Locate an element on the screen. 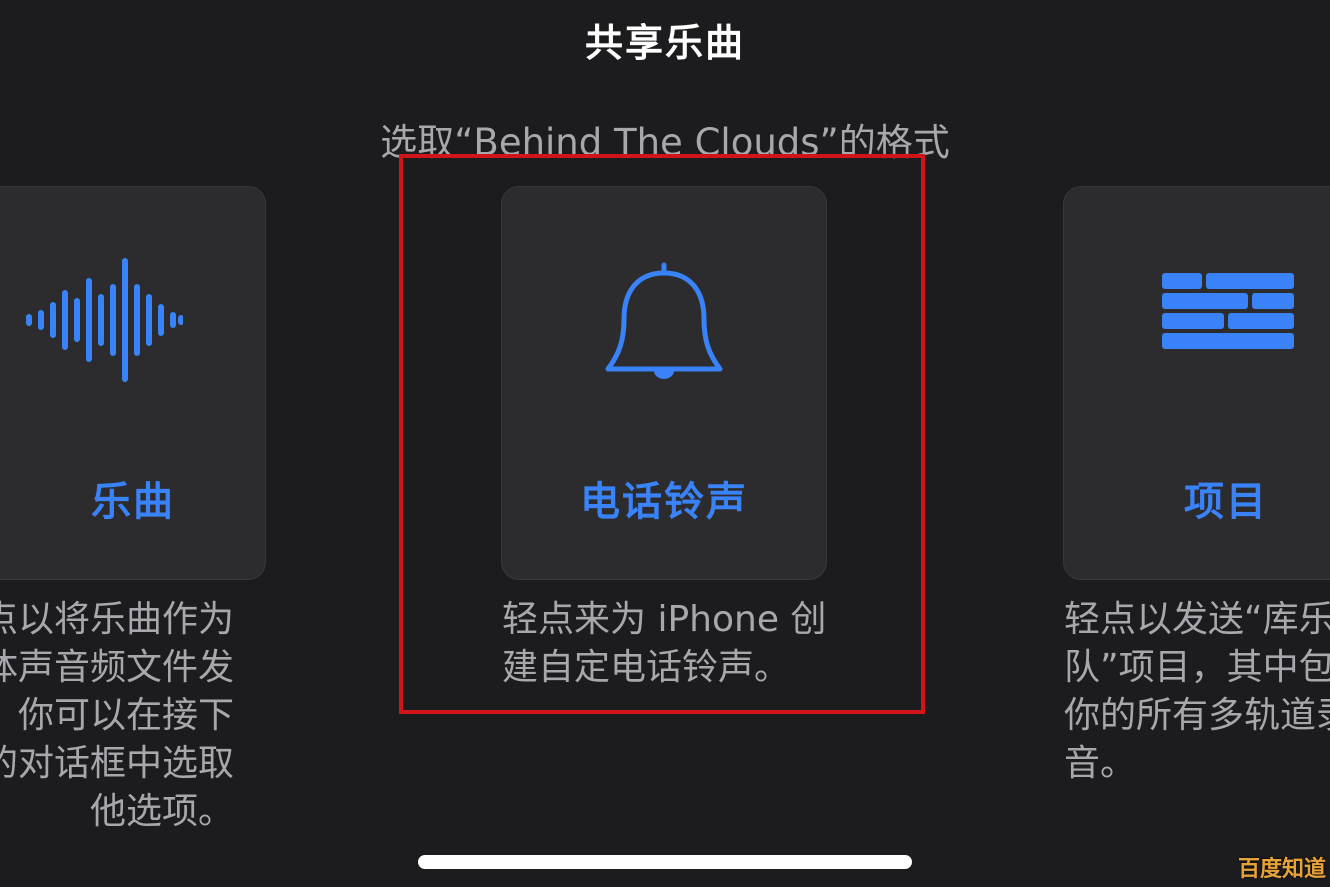 The image size is (1330, 887). project-option-card: 项目 is located at coordinates (1196, 383).